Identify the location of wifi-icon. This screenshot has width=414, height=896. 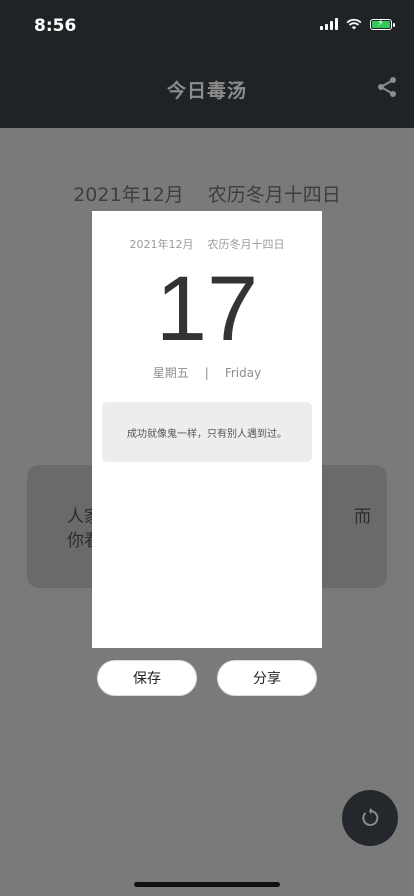
(354, 24).